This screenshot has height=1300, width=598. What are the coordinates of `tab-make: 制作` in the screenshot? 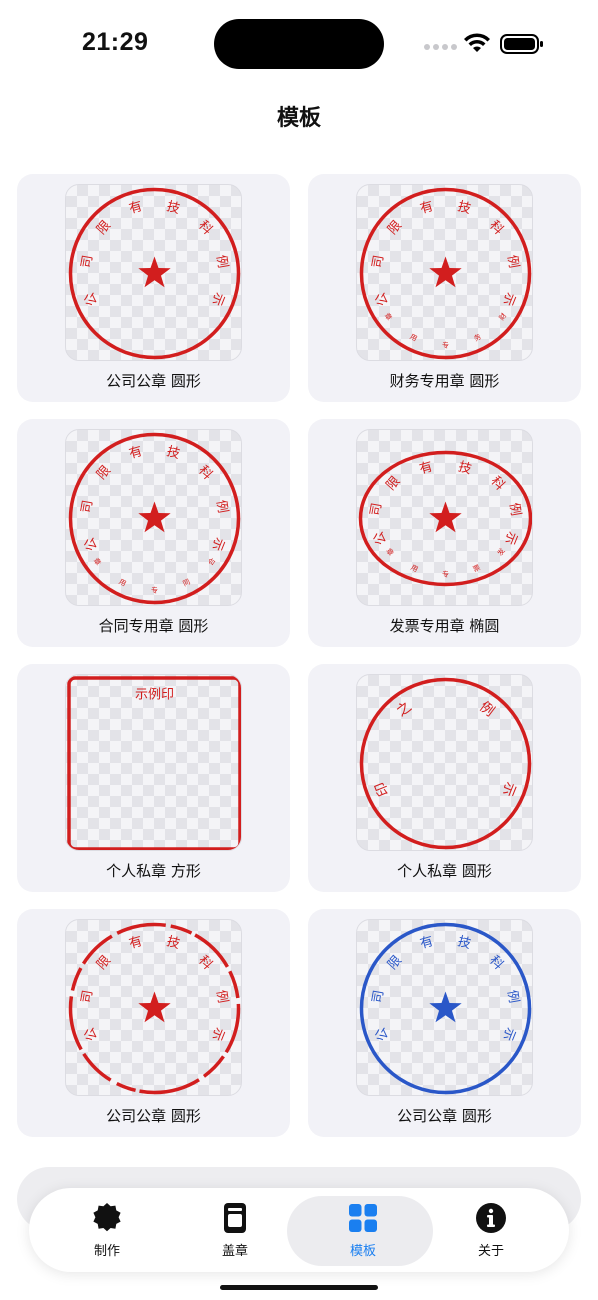 It's located at (107, 1230).